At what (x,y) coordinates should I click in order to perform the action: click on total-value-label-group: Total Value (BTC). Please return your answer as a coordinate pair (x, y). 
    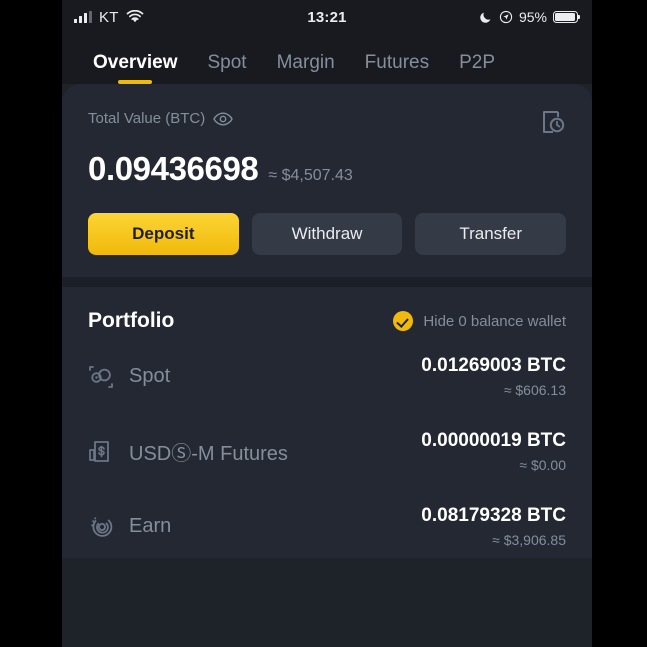
    Looking at the image, I should click on (161, 118).